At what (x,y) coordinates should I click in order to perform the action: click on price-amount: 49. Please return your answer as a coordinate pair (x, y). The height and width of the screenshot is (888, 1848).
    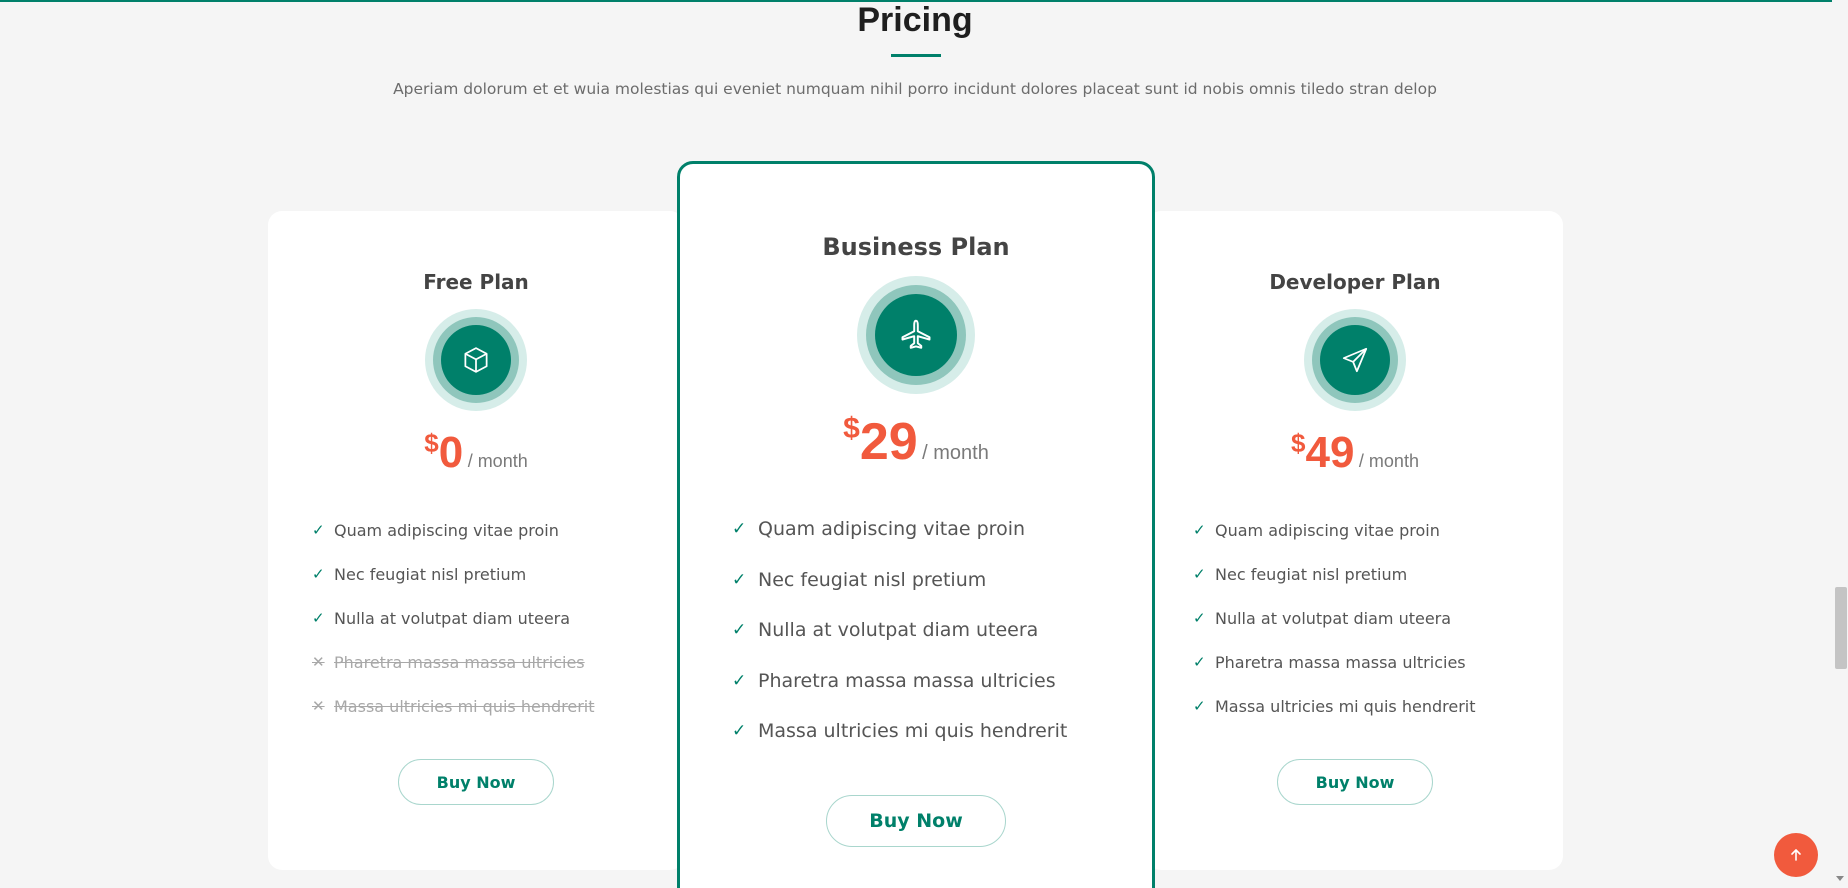
    Looking at the image, I should click on (1330, 452).